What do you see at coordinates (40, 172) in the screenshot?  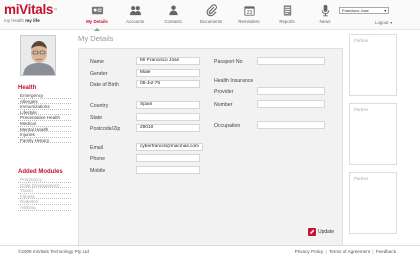 I see `modules-section-title: Added Modules` at bounding box center [40, 172].